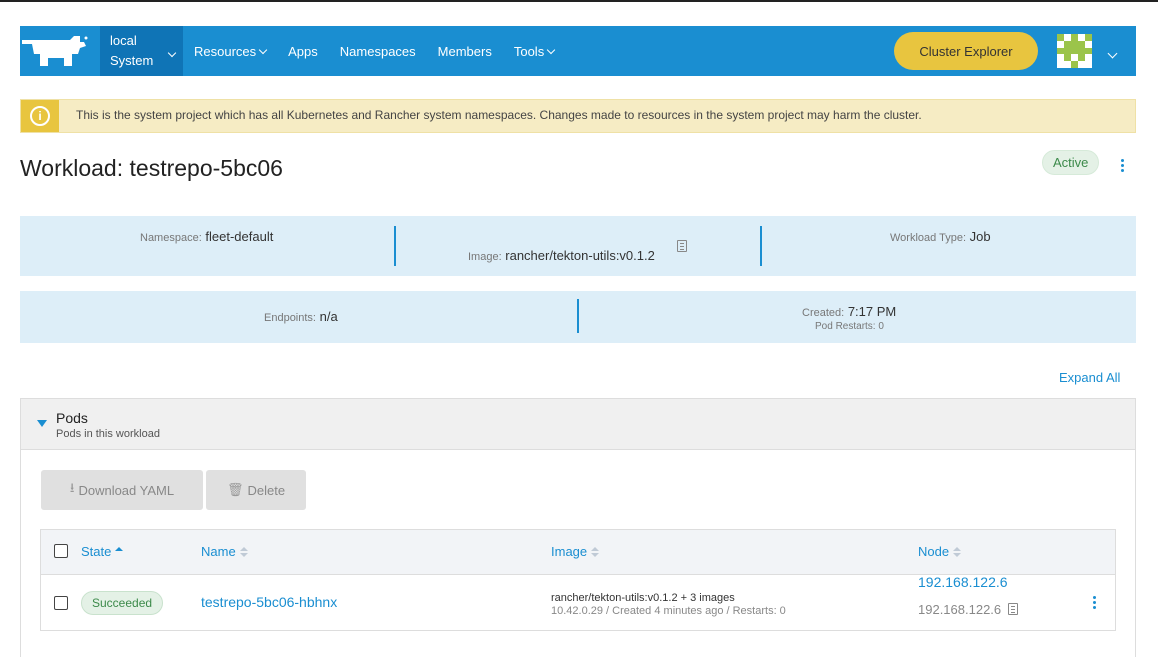 The width and height of the screenshot is (1158, 657). Describe the element at coordinates (303, 51) in the screenshot. I see `nav-apps: Apps` at that location.